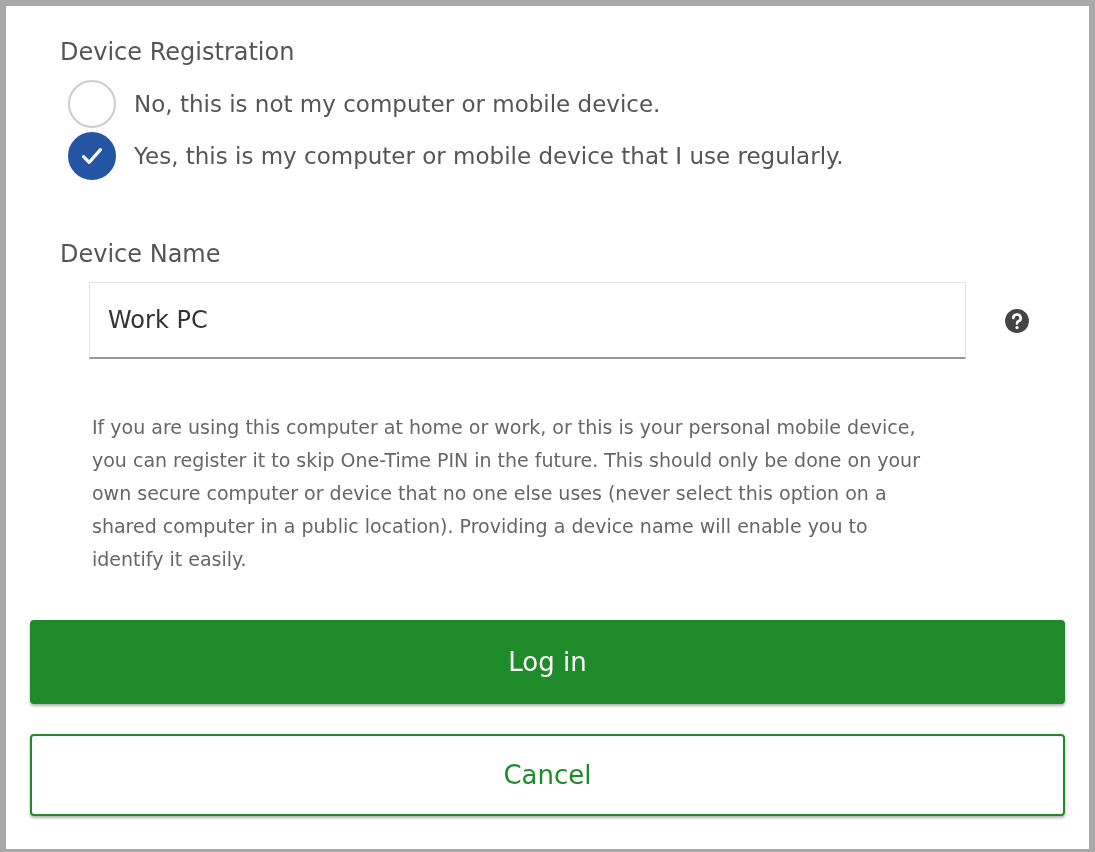  Describe the element at coordinates (489, 156) in the screenshot. I see `radio-label: Yes, this is my computer or mobile device that I use regularly.` at that location.